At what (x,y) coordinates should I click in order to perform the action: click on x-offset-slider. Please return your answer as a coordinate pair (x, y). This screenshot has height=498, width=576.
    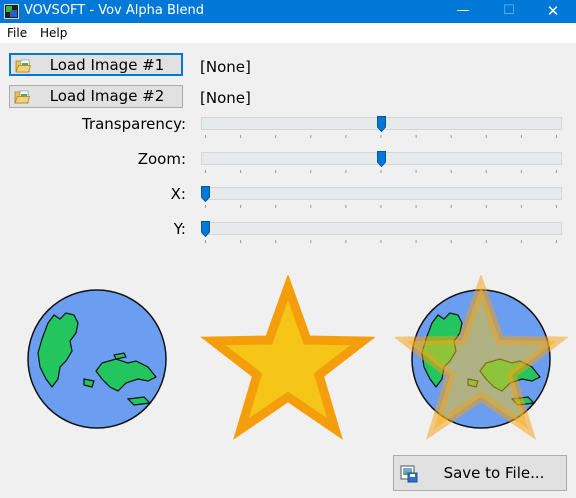
    Looking at the image, I should click on (381, 197).